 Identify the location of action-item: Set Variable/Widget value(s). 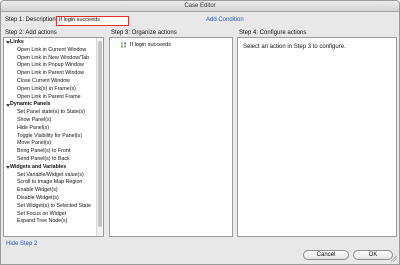
(50, 176).